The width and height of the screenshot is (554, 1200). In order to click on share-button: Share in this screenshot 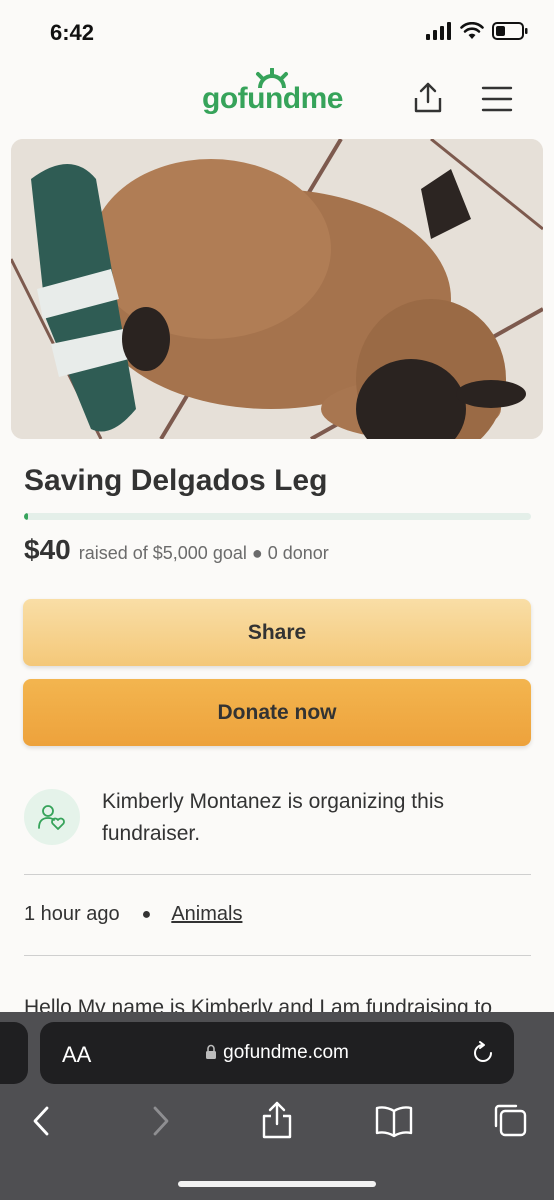, I will do `click(277, 632)`.